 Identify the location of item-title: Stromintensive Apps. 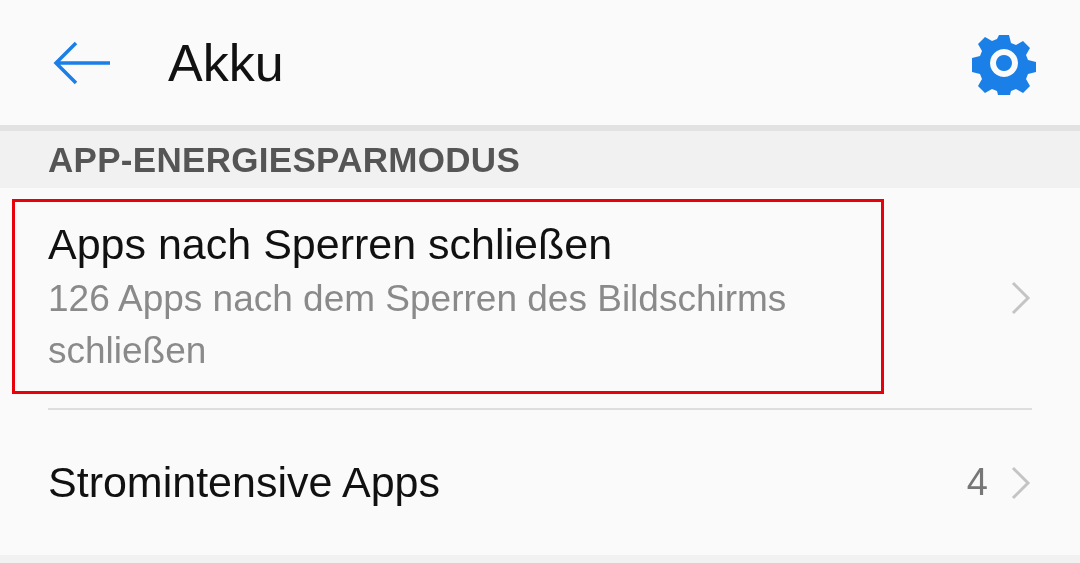
(244, 482).